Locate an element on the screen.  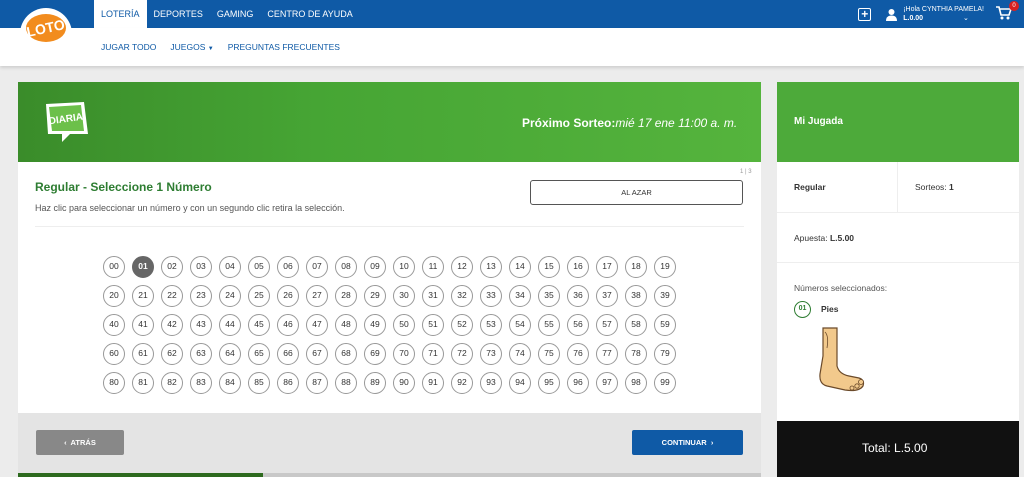
number-ball-00: 00 is located at coordinates (114, 267).